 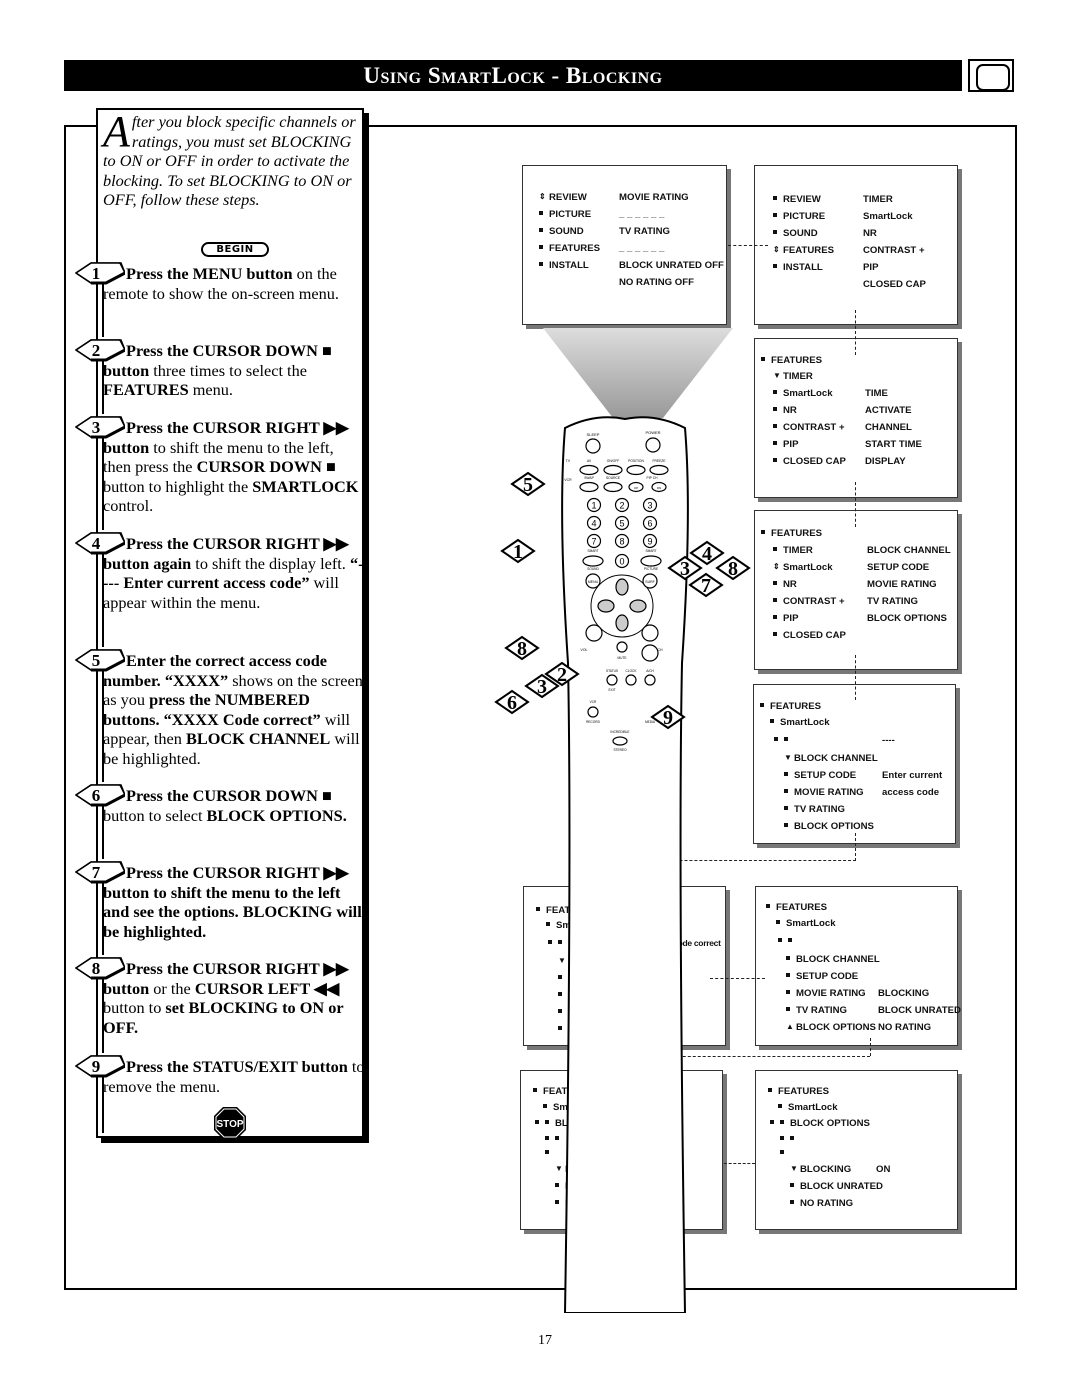 What do you see at coordinates (155, 815) in the screenshot?
I see `step-text-normal: button to select` at bounding box center [155, 815].